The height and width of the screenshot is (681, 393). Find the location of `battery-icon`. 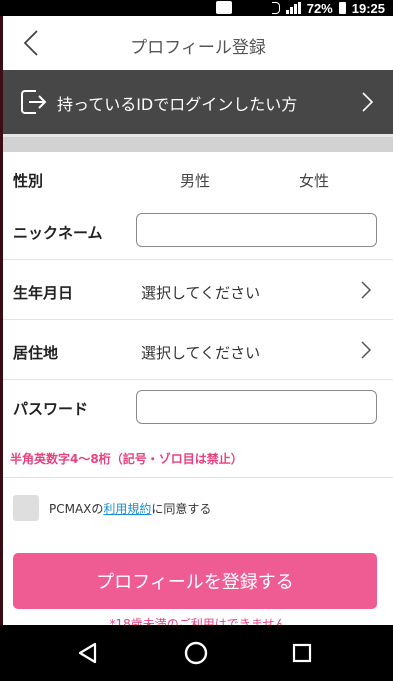

battery-icon is located at coordinates (342, 8).